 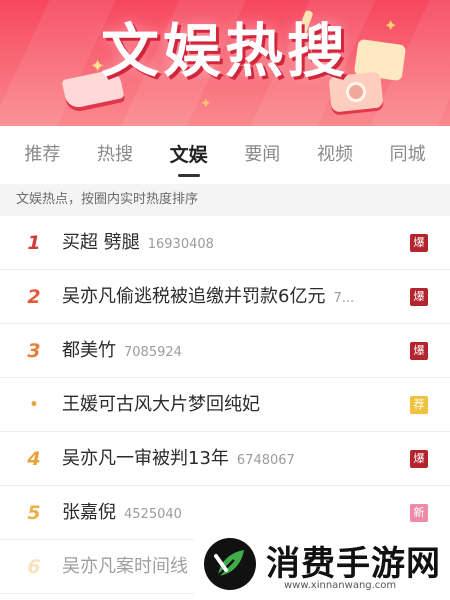 I want to click on topic-text: 王媛可古风大片梦回纯妃, so click(x=161, y=404).